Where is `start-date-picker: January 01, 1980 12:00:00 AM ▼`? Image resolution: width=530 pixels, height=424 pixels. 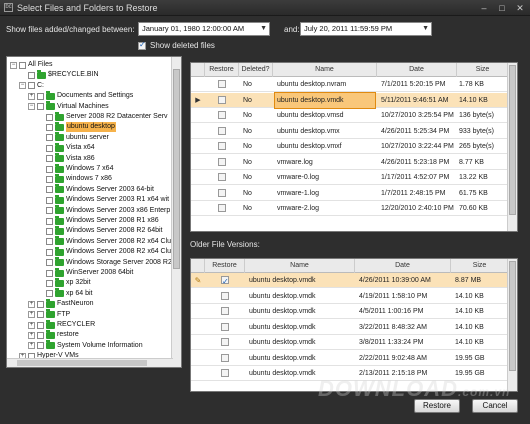 start-date-picker: January 01, 1980 12:00:00 AM ▼ is located at coordinates (204, 29).